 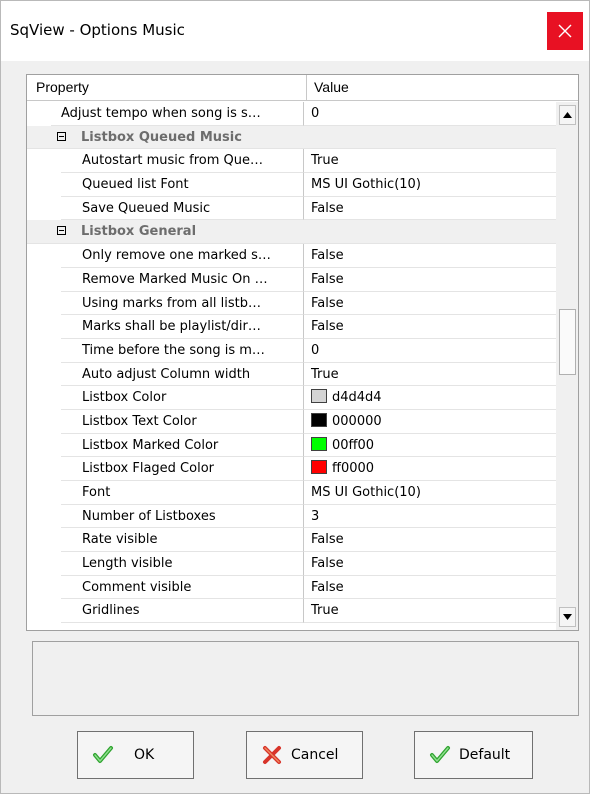 I want to click on property-value: 3, so click(x=430, y=517).